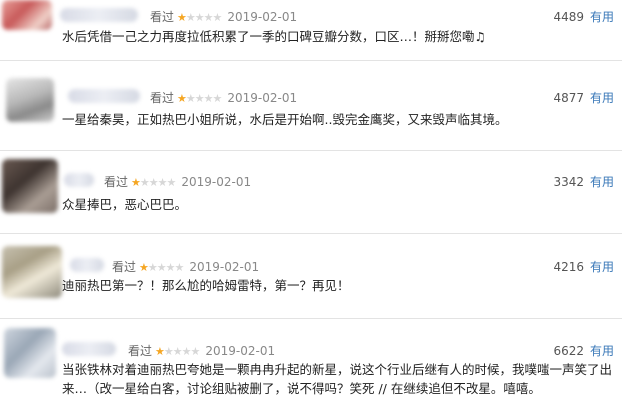  I want to click on vote-count: 4216 有用, so click(583, 266).